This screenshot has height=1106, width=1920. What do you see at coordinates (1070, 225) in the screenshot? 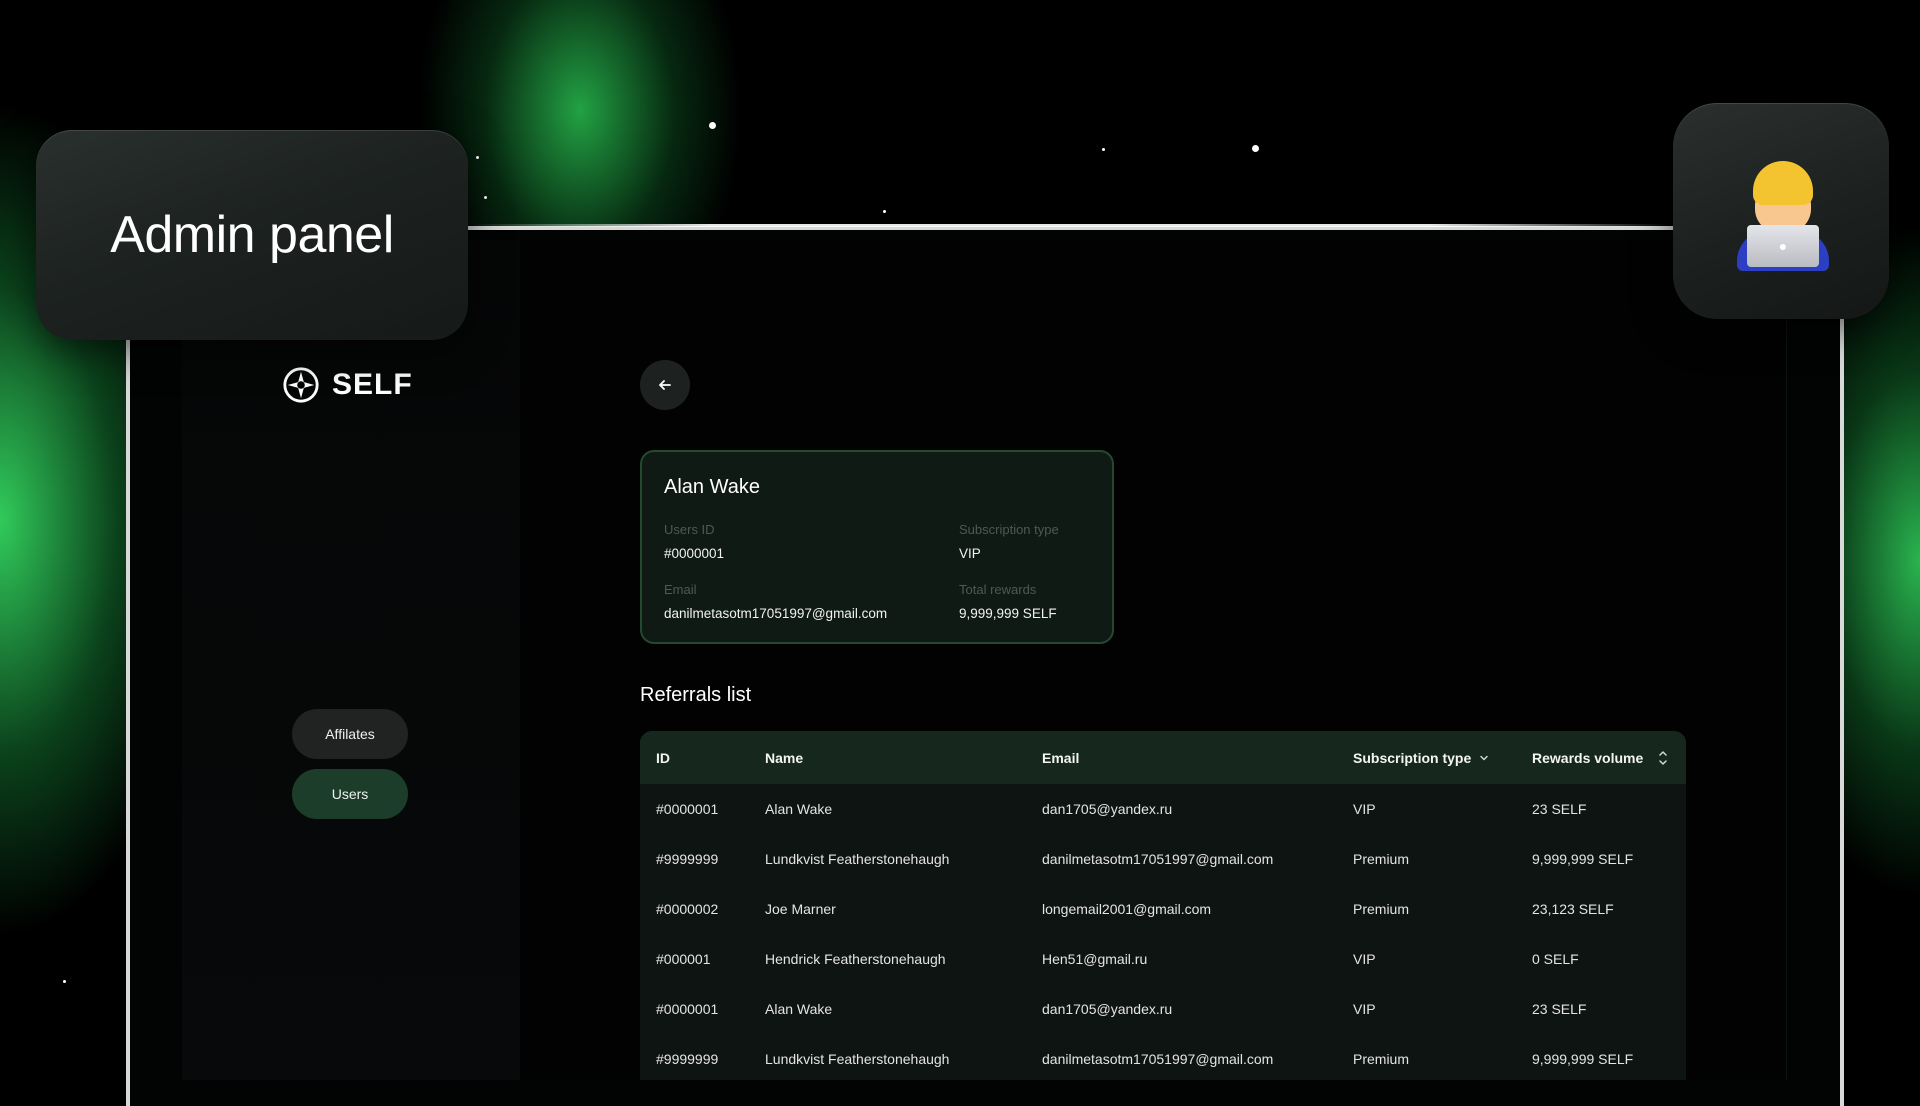
I see `screen-edge-highlight` at bounding box center [1070, 225].